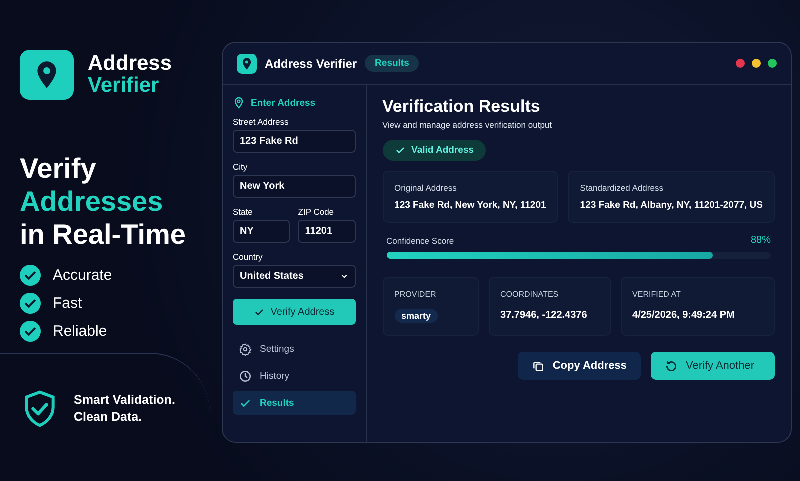 Image resolution: width=800 pixels, height=481 pixels. Describe the element at coordinates (294, 141) in the screenshot. I see `input-field: 123 Fake Rd` at that location.